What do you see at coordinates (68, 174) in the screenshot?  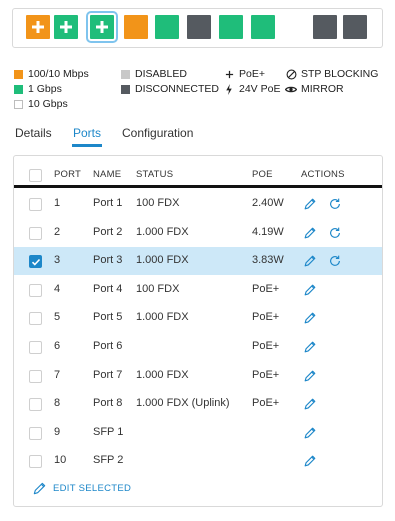 I see `column-header-port: PORT` at bounding box center [68, 174].